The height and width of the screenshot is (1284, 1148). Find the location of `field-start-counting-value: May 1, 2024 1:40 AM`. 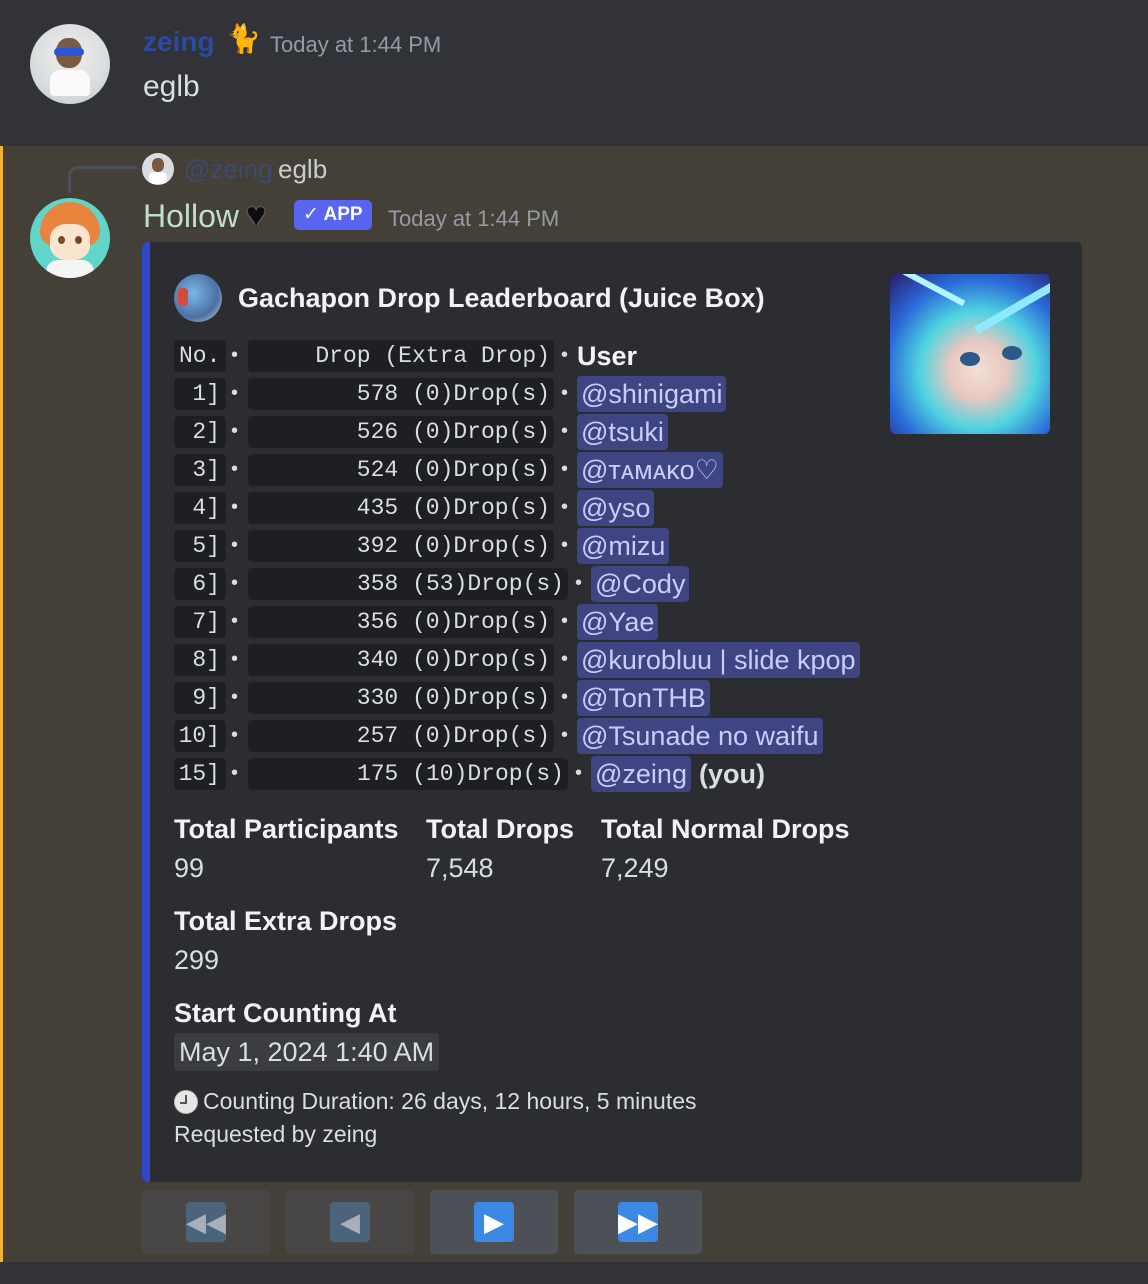

field-start-counting-value: May 1, 2024 1:40 AM is located at coordinates (307, 1052).